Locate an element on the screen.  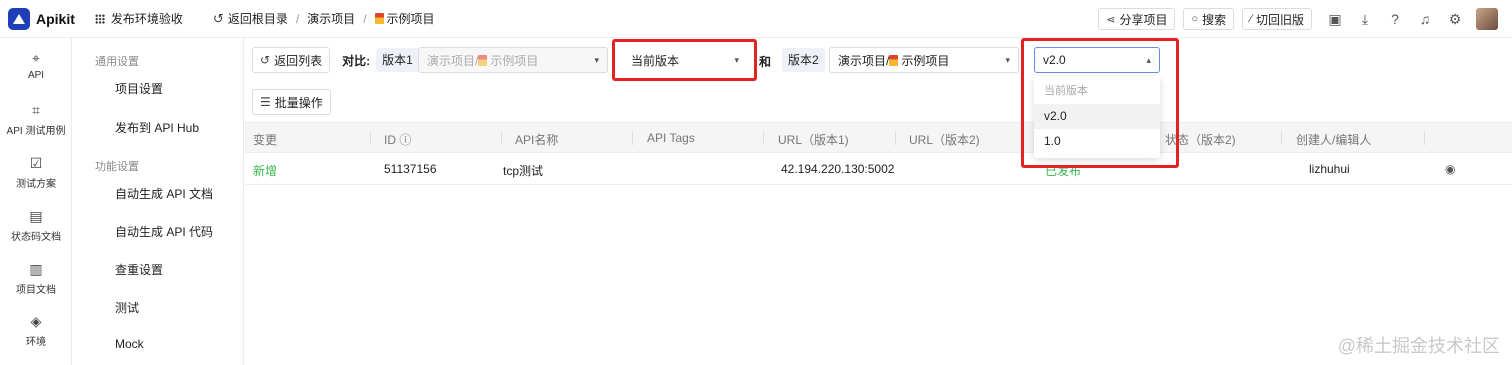
back-to-list-button: ↺ 返回列表 is located at coordinates (291, 60).